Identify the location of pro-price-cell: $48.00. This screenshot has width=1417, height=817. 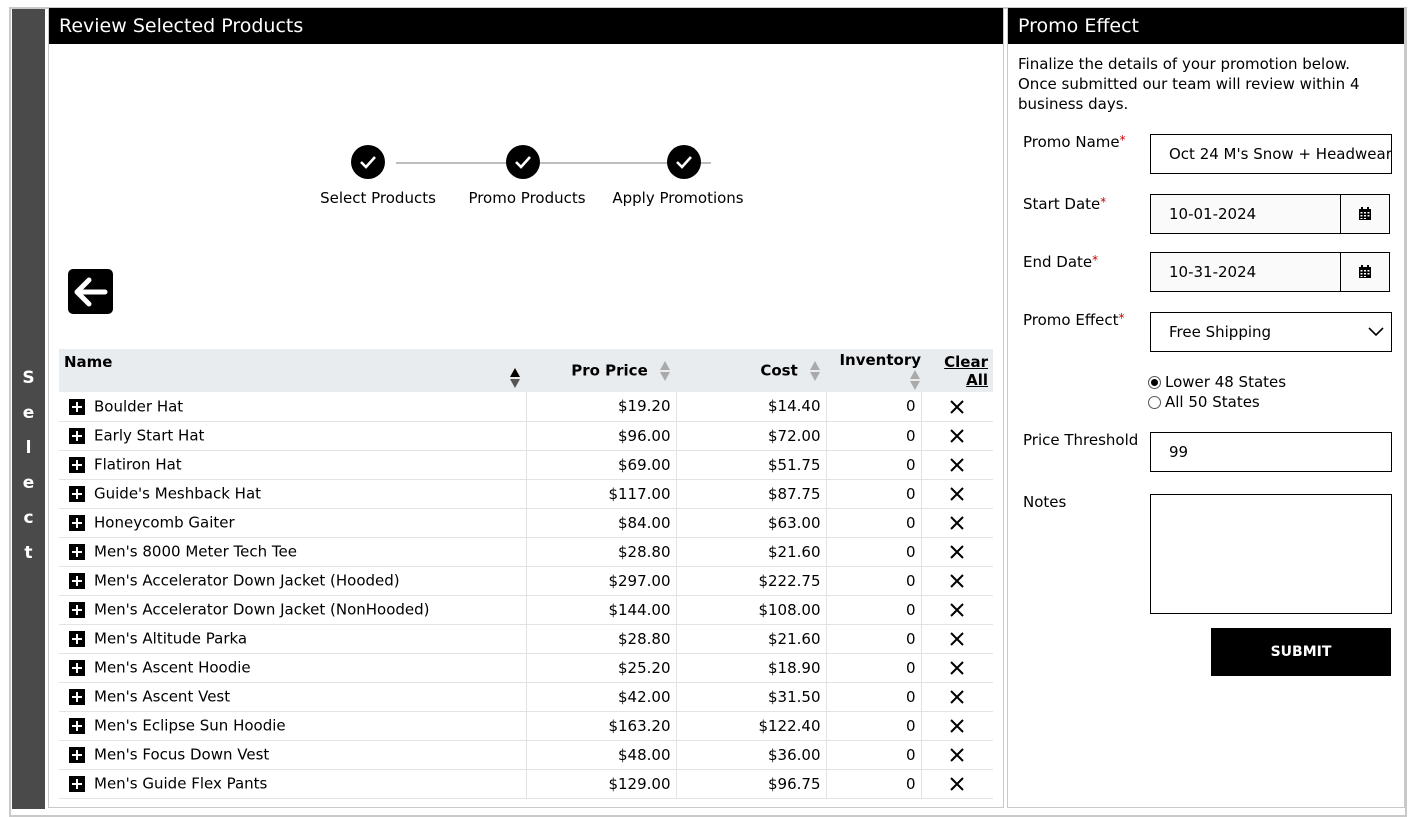
(600, 755).